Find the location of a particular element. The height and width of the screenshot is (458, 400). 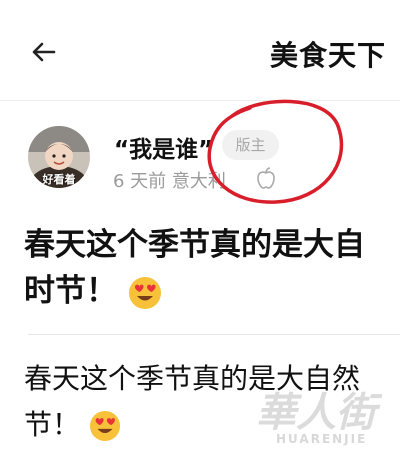

avatar-label: 好看着 is located at coordinates (59, 179).